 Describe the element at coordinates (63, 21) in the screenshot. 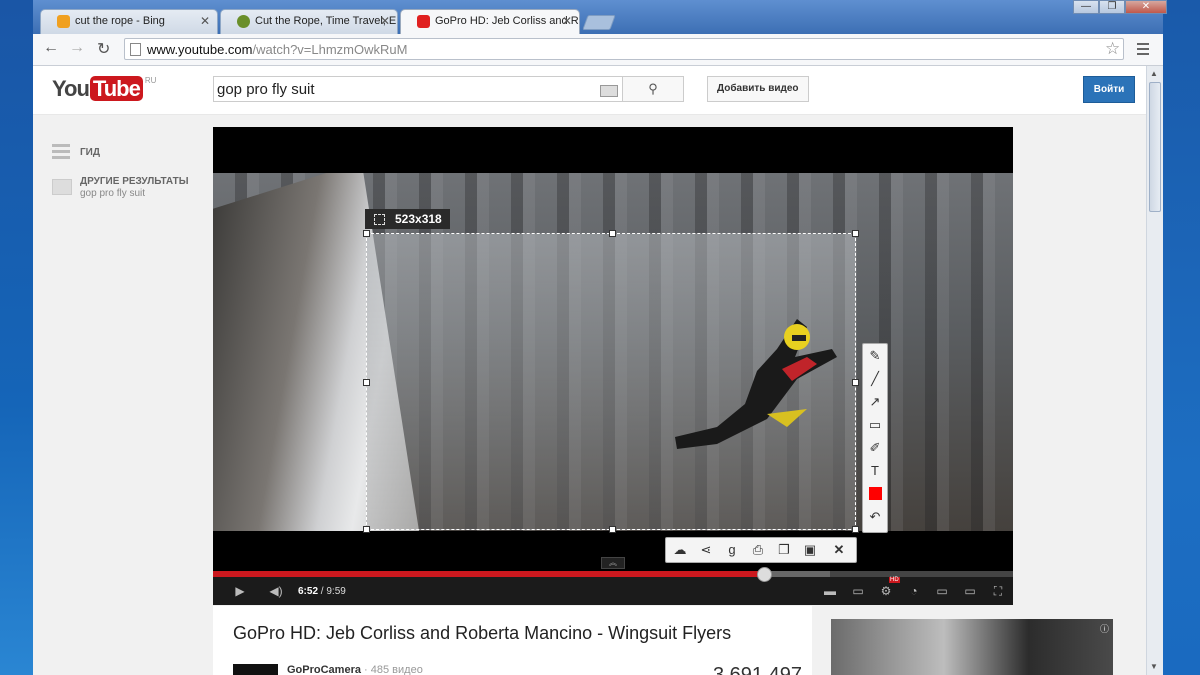

I see `bing-icon` at that location.